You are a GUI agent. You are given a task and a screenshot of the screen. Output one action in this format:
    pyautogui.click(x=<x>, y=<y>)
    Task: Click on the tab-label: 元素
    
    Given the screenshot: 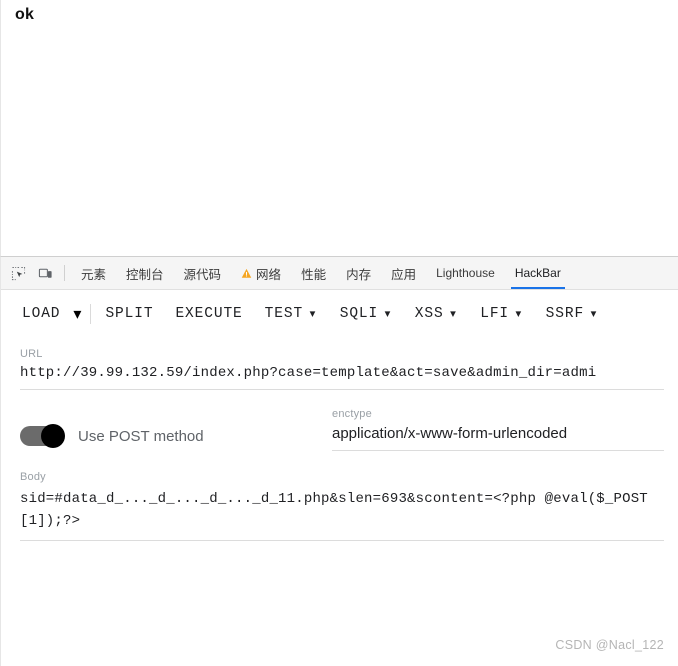 What is the action you would take?
    pyautogui.click(x=94, y=274)
    